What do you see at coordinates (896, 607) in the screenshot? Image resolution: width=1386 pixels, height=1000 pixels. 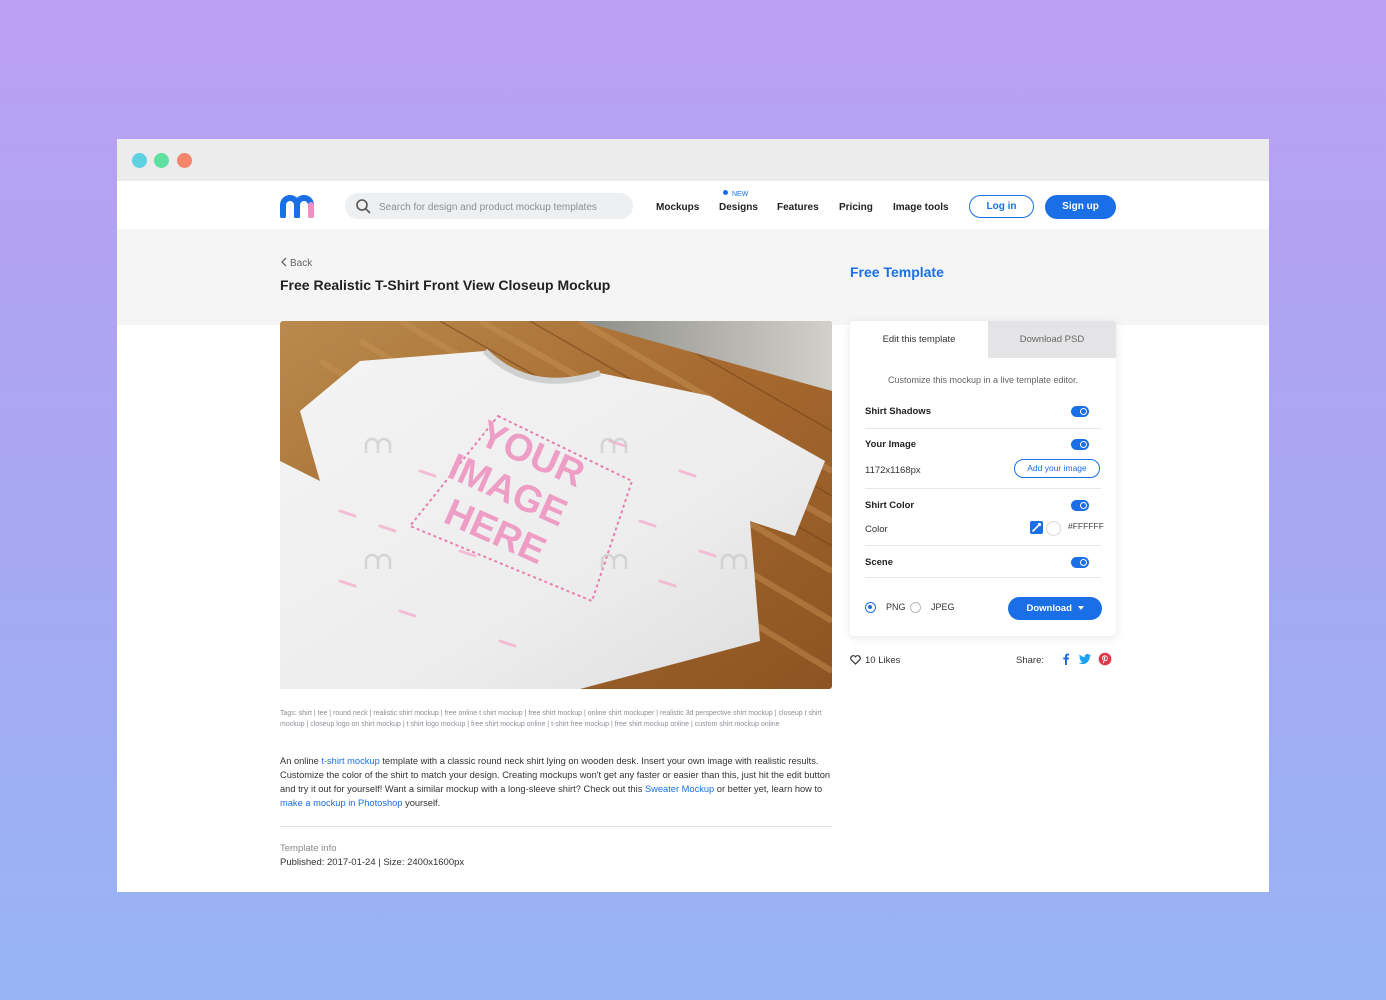 I see `format-png-label: PNG` at bounding box center [896, 607].